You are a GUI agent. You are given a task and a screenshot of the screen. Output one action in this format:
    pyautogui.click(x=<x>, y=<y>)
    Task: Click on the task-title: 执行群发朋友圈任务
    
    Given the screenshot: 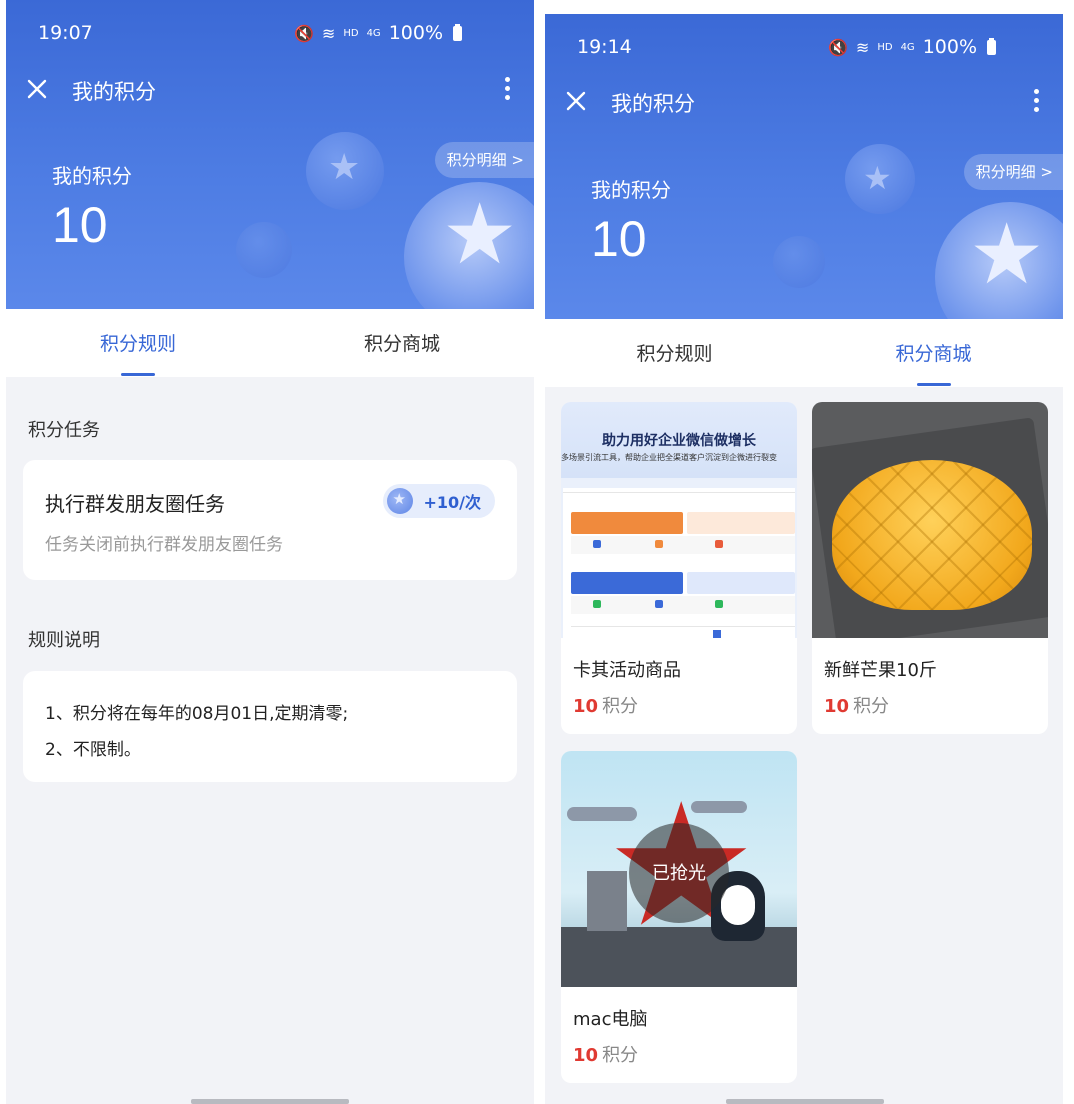 What is the action you would take?
    pyautogui.click(x=135, y=504)
    